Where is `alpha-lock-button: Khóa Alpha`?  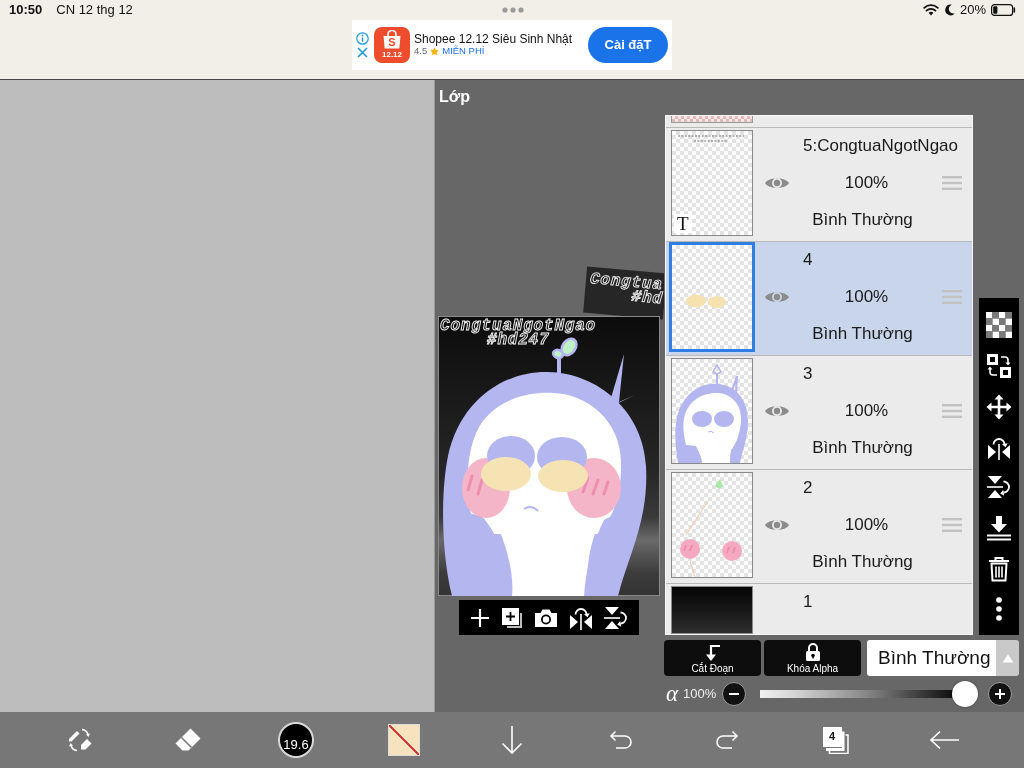
alpha-lock-button: Khóa Alpha is located at coordinates (812, 658).